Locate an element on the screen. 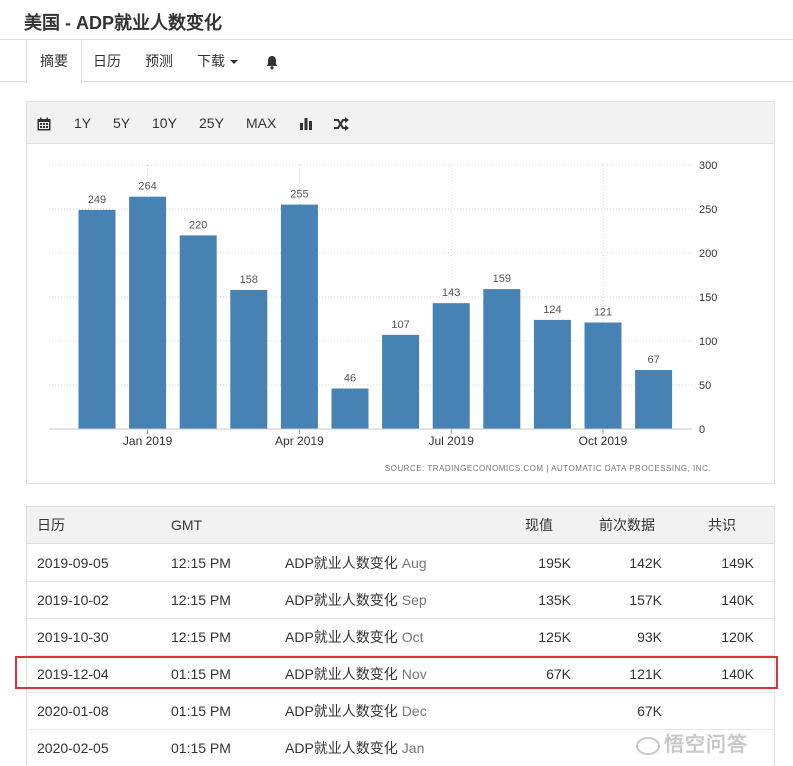 Image resolution: width=793 pixels, height=766 pixels. tab-summary: 摘要 is located at coordinates (54, 61).